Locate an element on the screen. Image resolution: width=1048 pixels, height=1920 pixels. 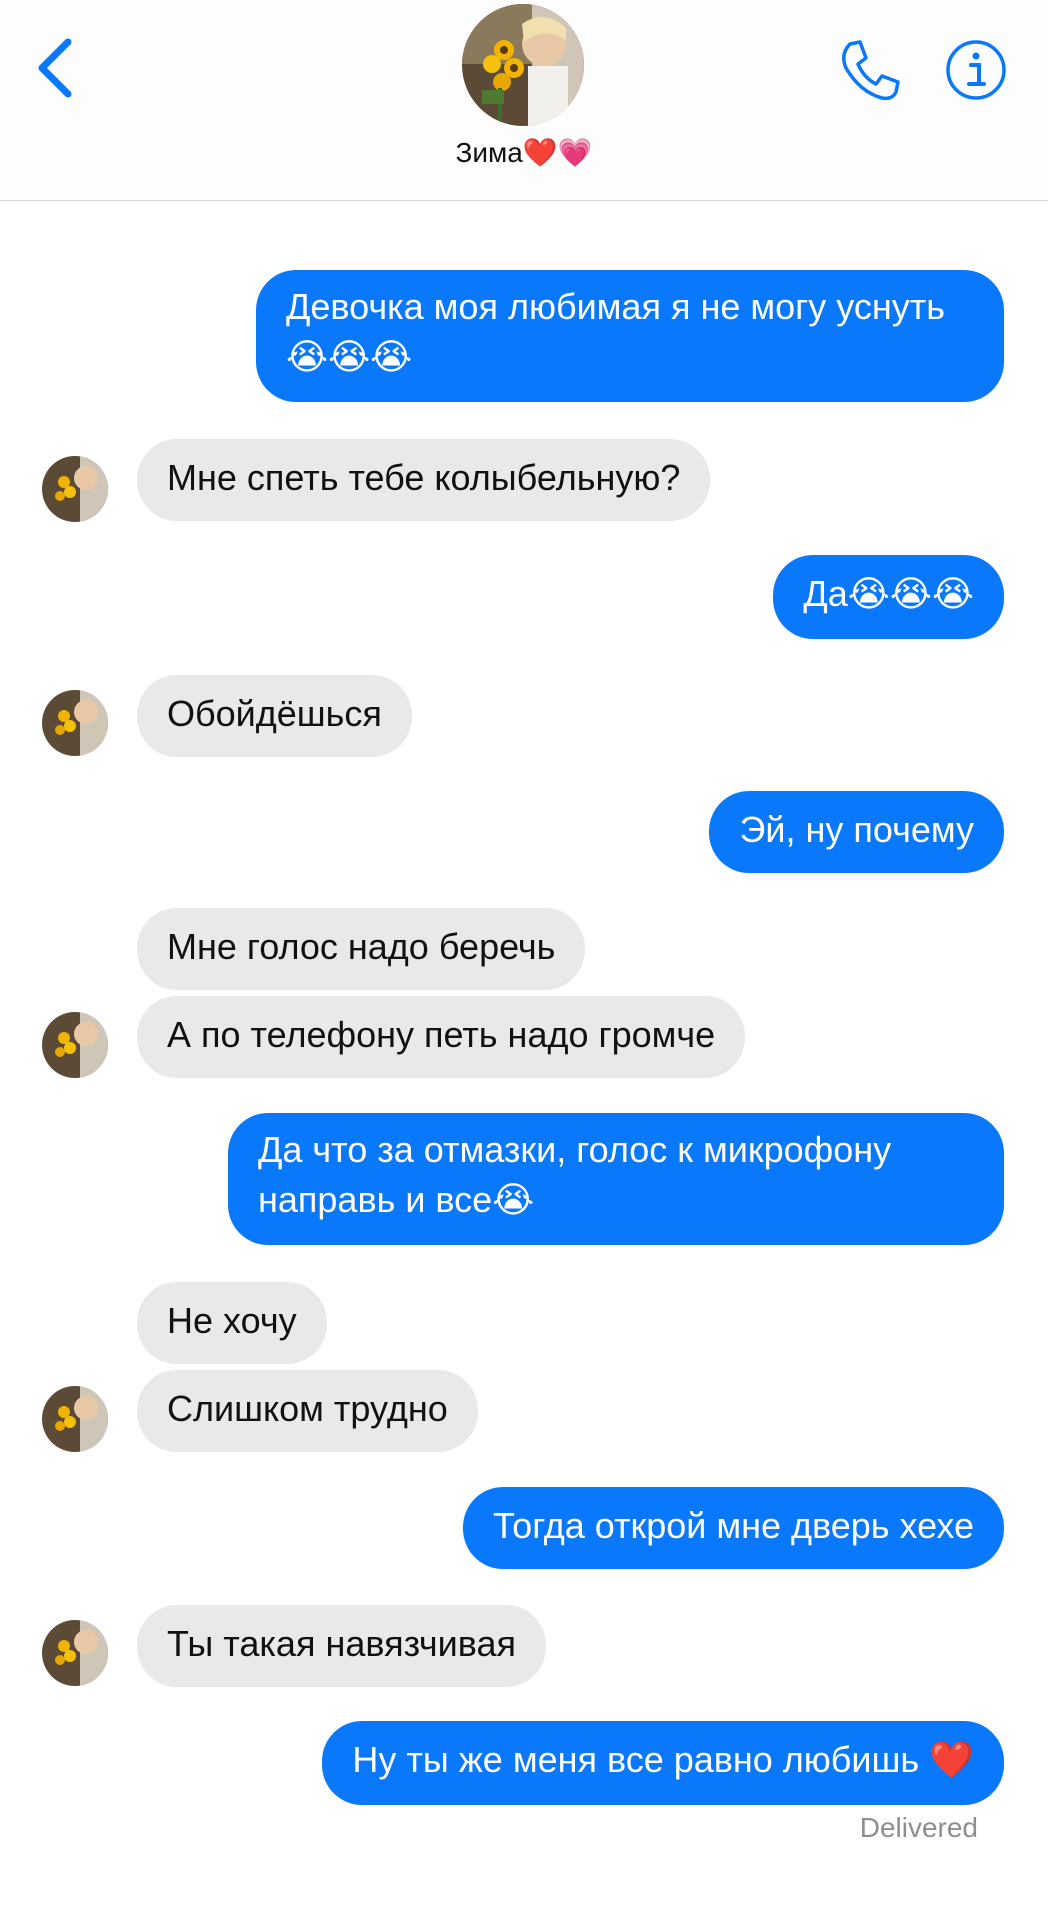
outgoing-message: Тогда открой мне дверь хехе is located at coordinates (733, 1528).